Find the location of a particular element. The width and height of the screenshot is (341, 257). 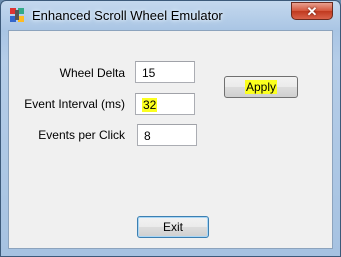

title-bar: Enhanced Scroll Wheel Emulator ✕ is located at coordinates (170, 15).